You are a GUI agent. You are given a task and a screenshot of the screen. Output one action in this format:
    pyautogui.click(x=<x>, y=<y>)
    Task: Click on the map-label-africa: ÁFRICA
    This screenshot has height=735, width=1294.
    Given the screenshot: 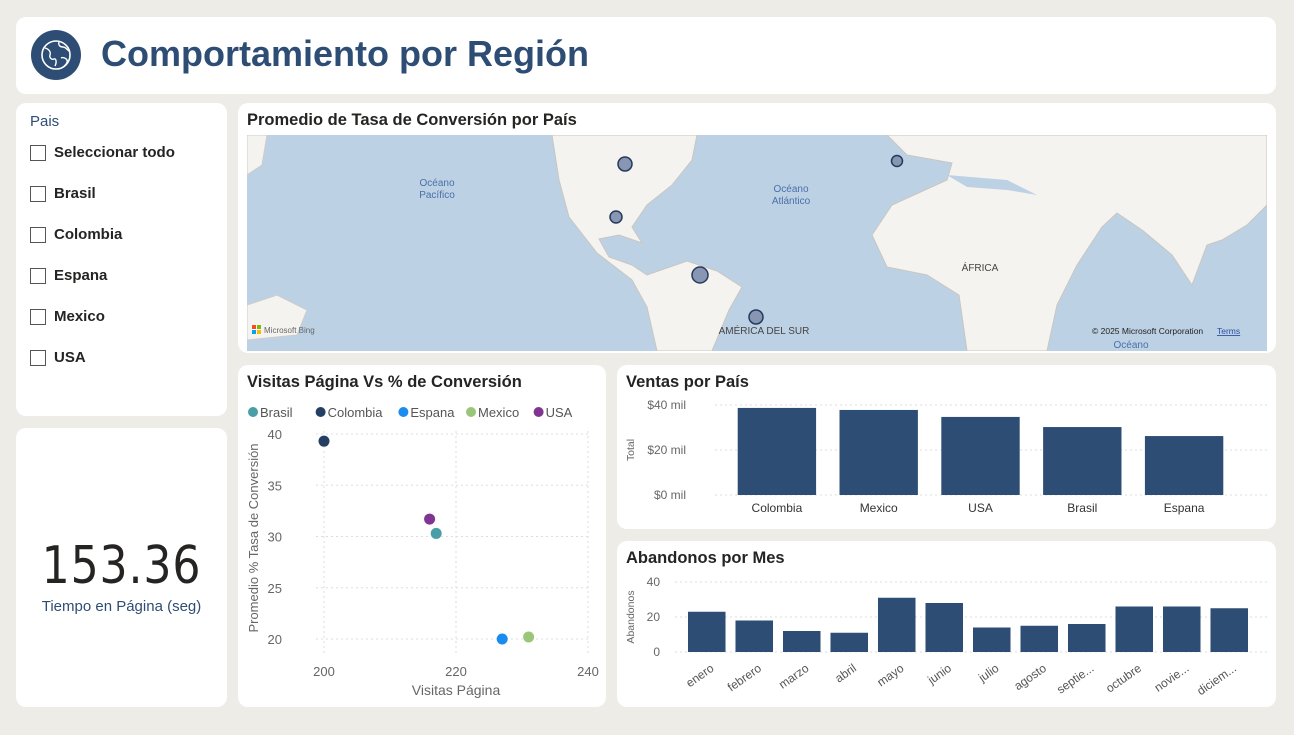 What is the action you would take?
    pyautogui.click(x=980, y=267)
    